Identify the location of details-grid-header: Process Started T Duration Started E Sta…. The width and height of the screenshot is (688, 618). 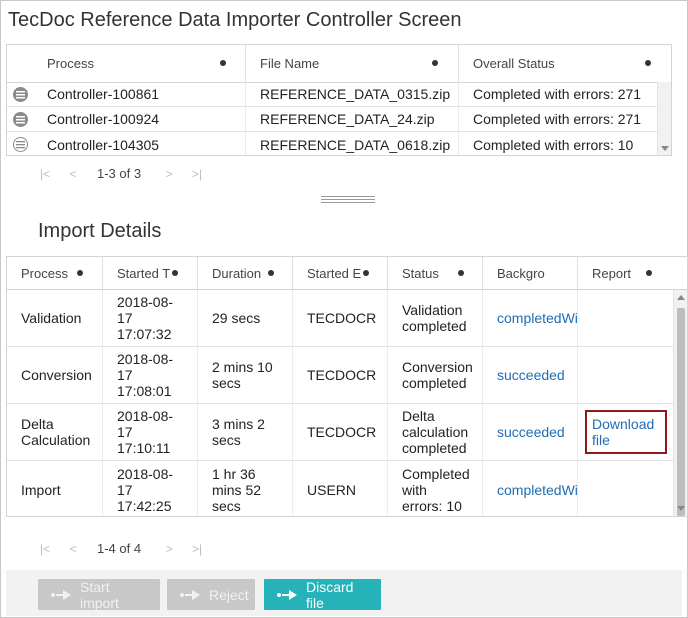
(347, 273).